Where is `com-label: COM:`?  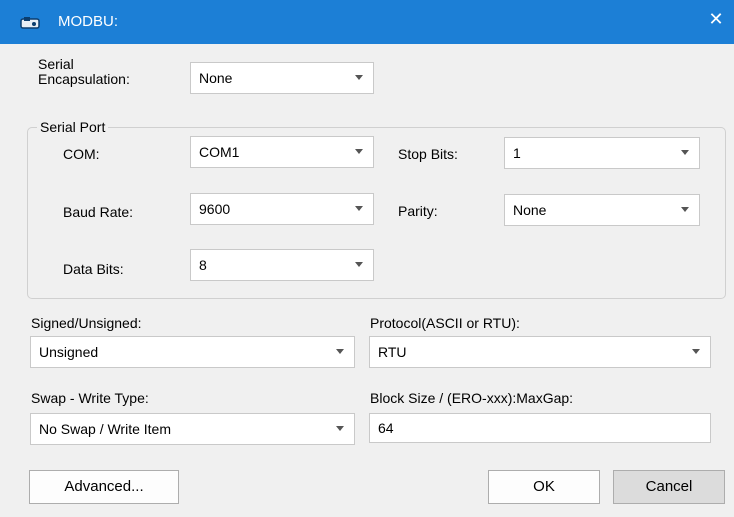
com-label: COM: is located at coordinates (81, 154).